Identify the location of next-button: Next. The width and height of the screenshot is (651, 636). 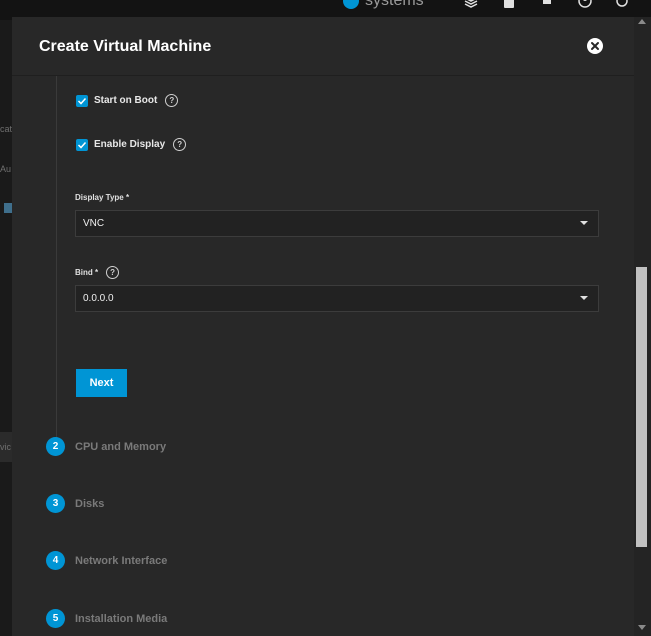
(101, 383).